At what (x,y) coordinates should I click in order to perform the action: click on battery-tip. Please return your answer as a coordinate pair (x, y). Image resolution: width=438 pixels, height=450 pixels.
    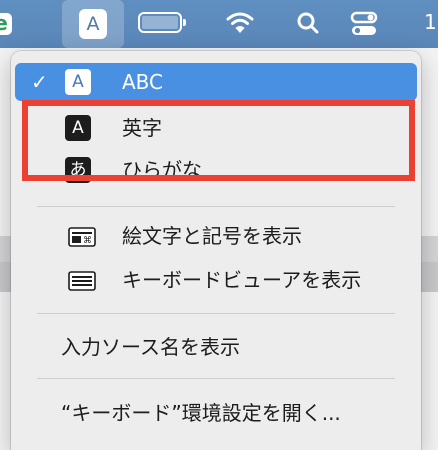
    Looking at the image, I should click on (184, 22).